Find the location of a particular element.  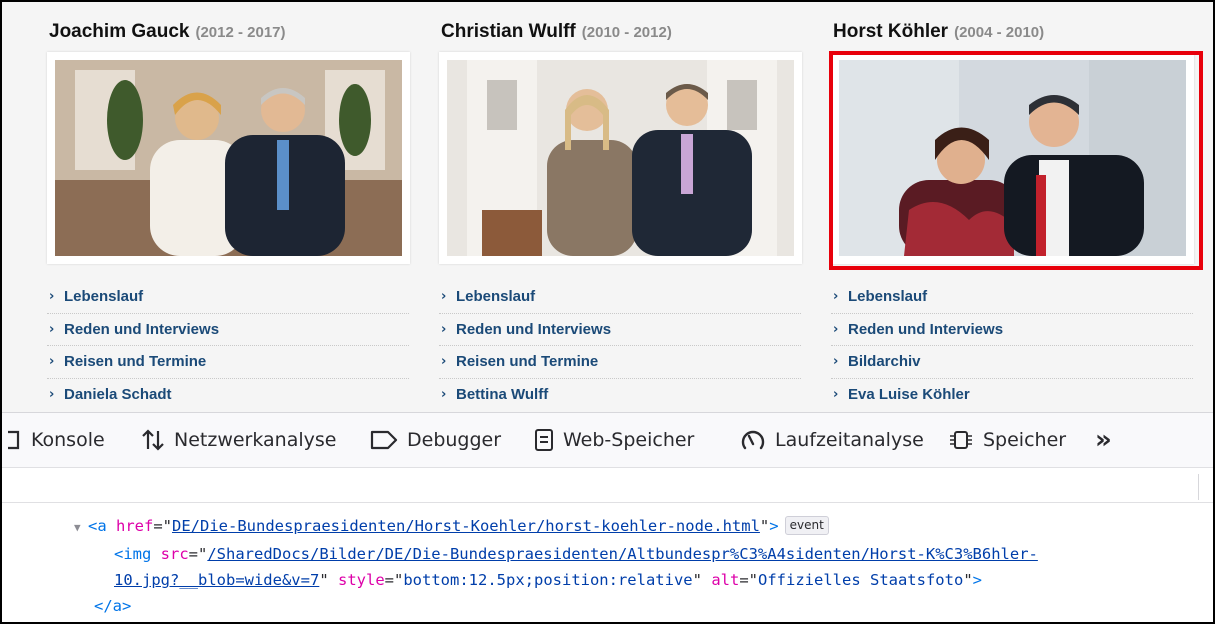

storage-icon is located at coordinates (544, 440).